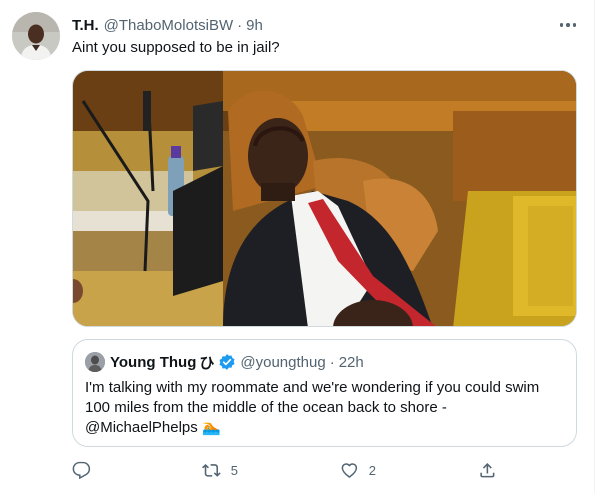  Describe the element at coordinates (234, 470) in the screenshot. I see `retweet-count: 5` at that location.